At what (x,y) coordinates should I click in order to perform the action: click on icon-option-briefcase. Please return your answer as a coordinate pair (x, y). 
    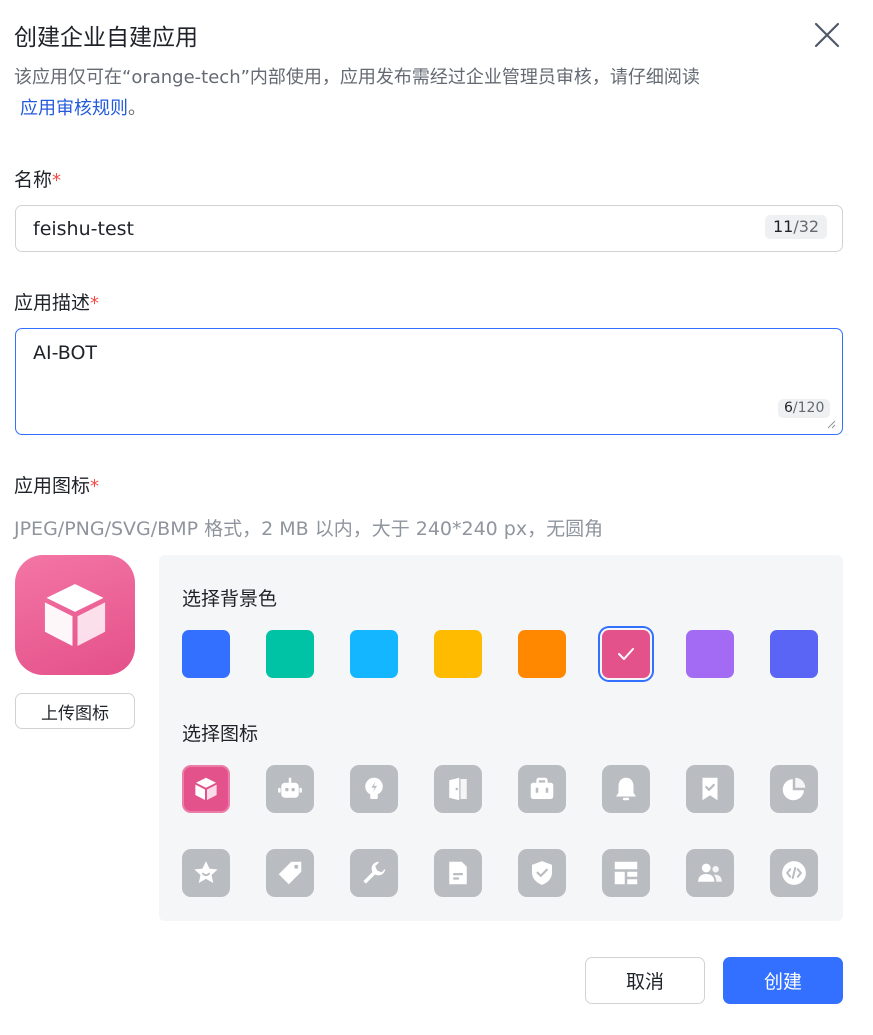
    Looking at the image, I should click on (542, 789).